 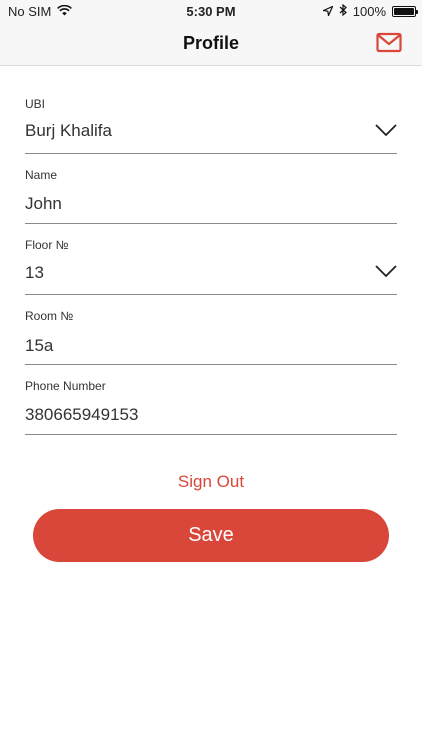 What do you see at coordinates (327, 11) in the screenshot?
I see `location-arrow-icon` at bounding box center [327, 11].